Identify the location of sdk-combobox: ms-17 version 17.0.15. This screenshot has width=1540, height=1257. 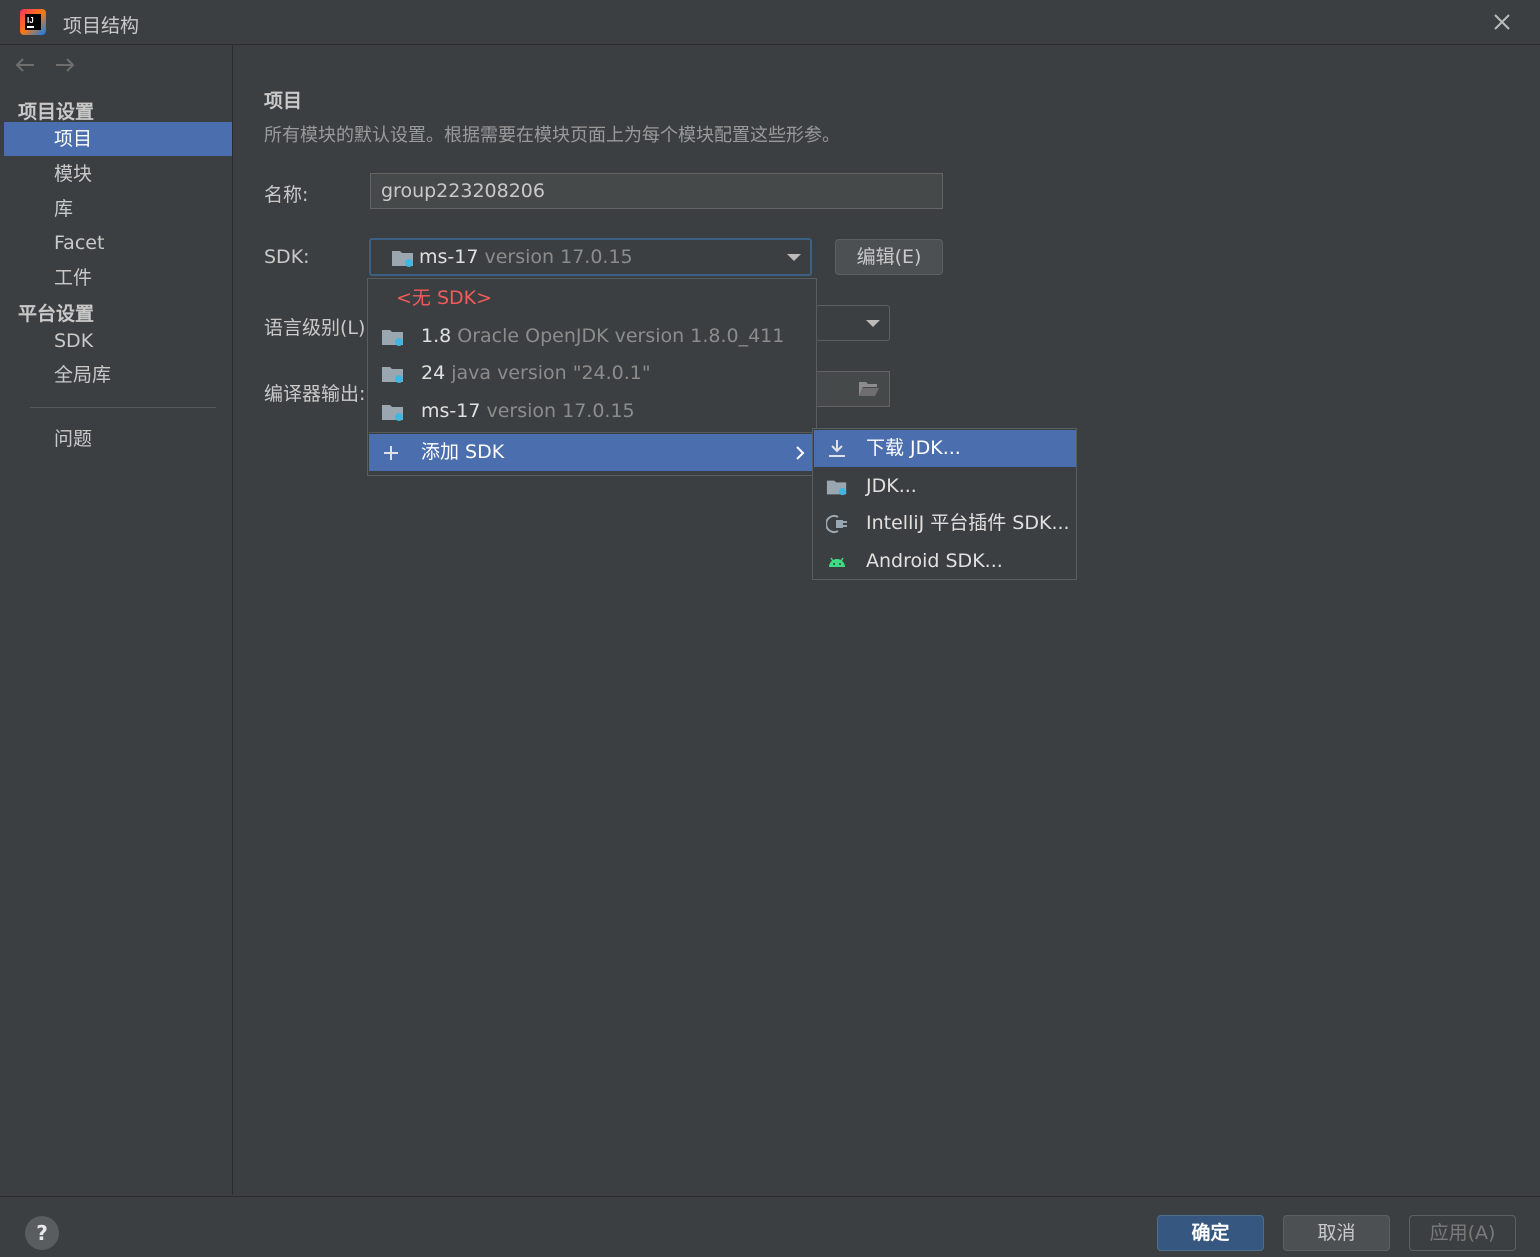
(590, 257).